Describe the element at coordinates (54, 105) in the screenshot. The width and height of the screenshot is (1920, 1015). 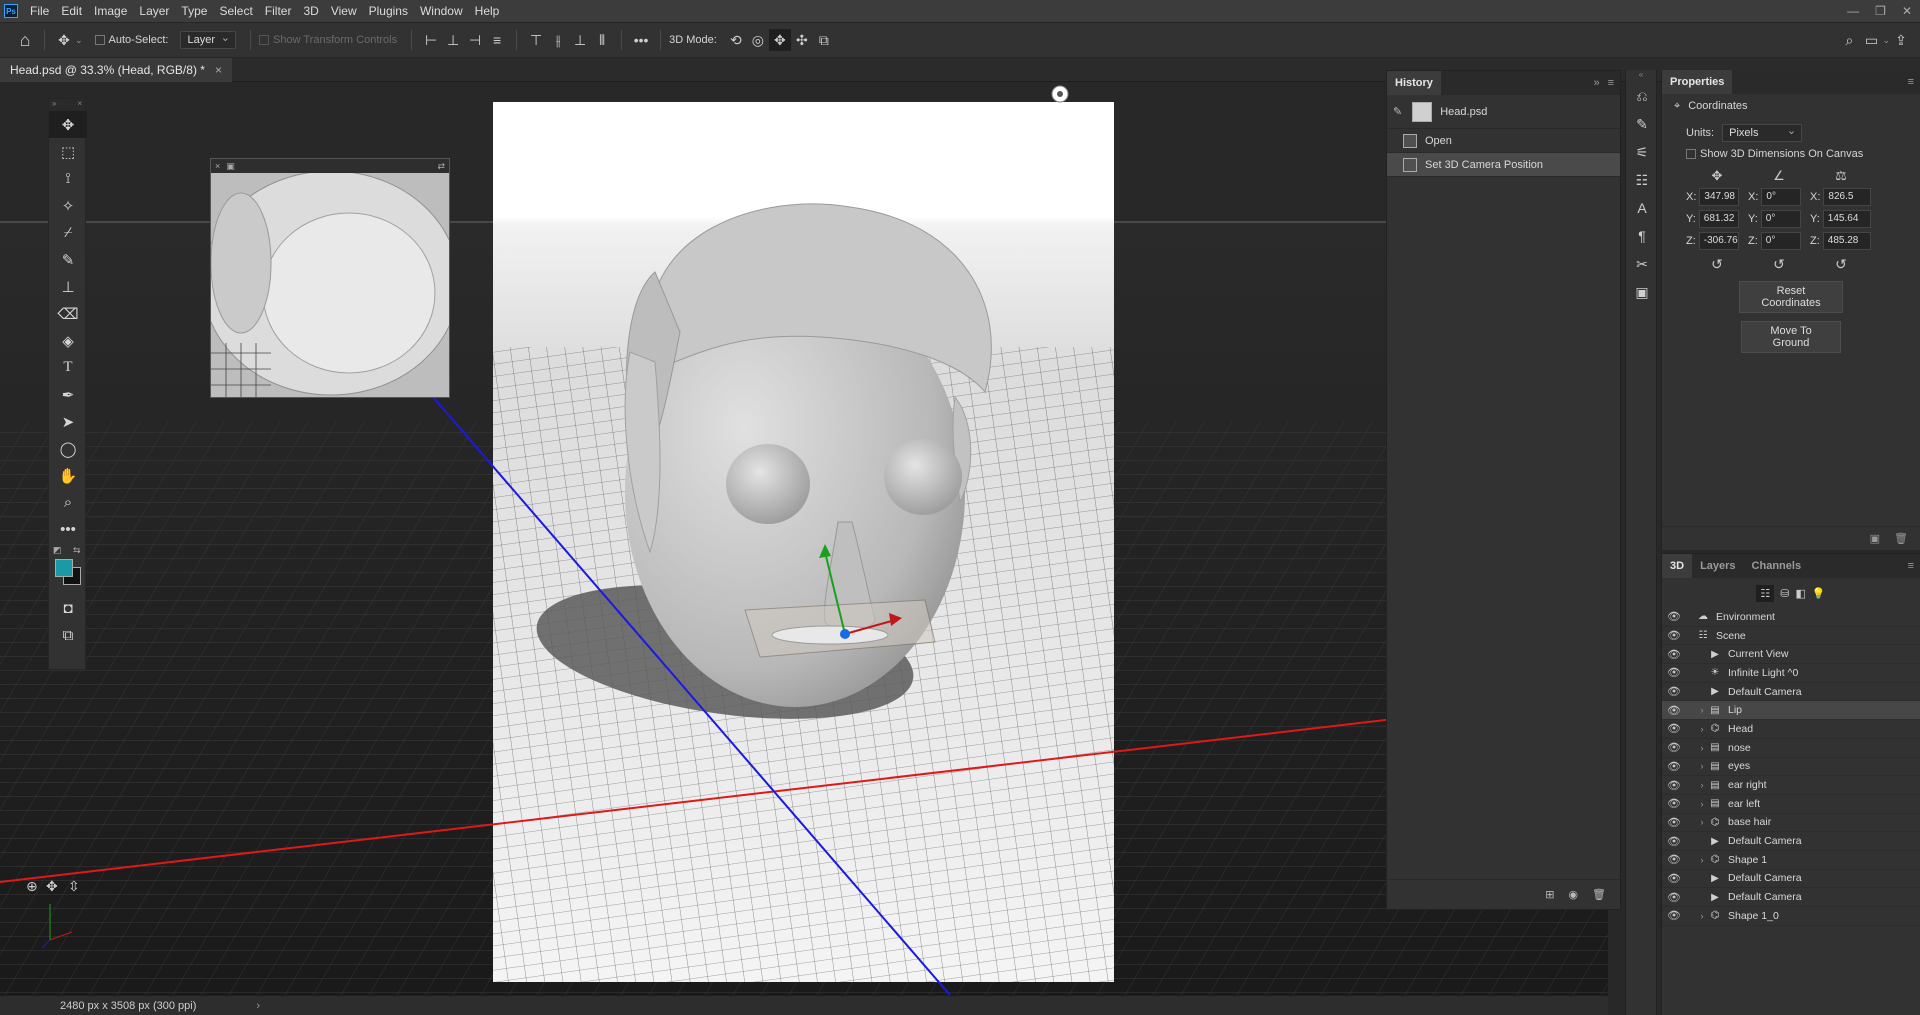
I see `collapse-tools-icon: »` at that location.